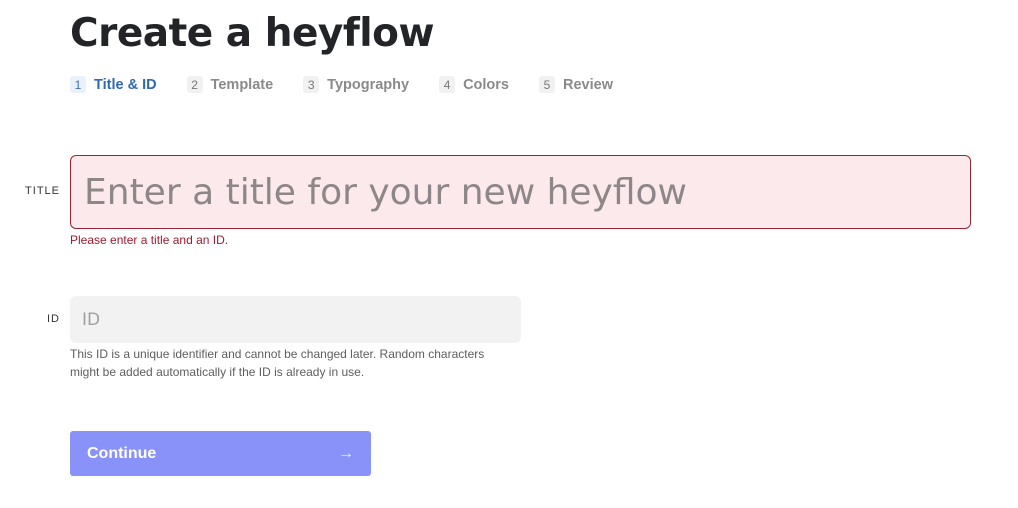 The height and width of the screenshot is (508, 1018). What do you see at coordinates (447, 84) in the screenshot?
I see `step-number: 4` at bounding box center [447, 84].